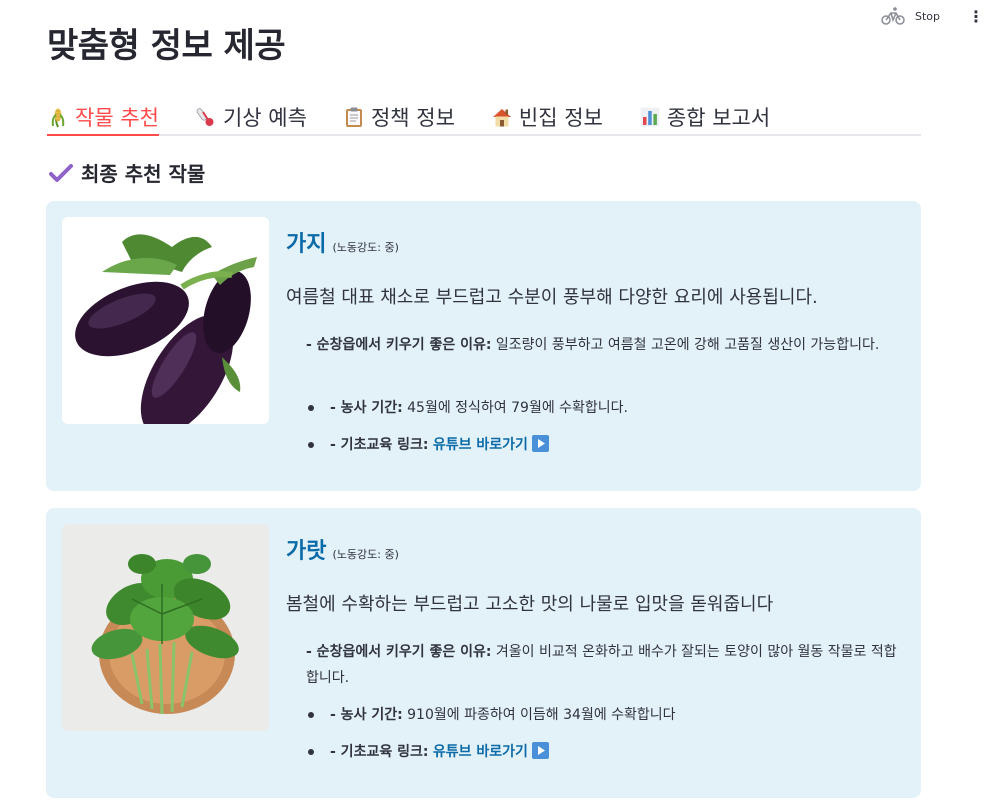 The height and width of the screenshot is (805, 995). Describe the element at coordinates (117, 118) in the screenshot. I see `tab-label: 작물 추천` at that location.